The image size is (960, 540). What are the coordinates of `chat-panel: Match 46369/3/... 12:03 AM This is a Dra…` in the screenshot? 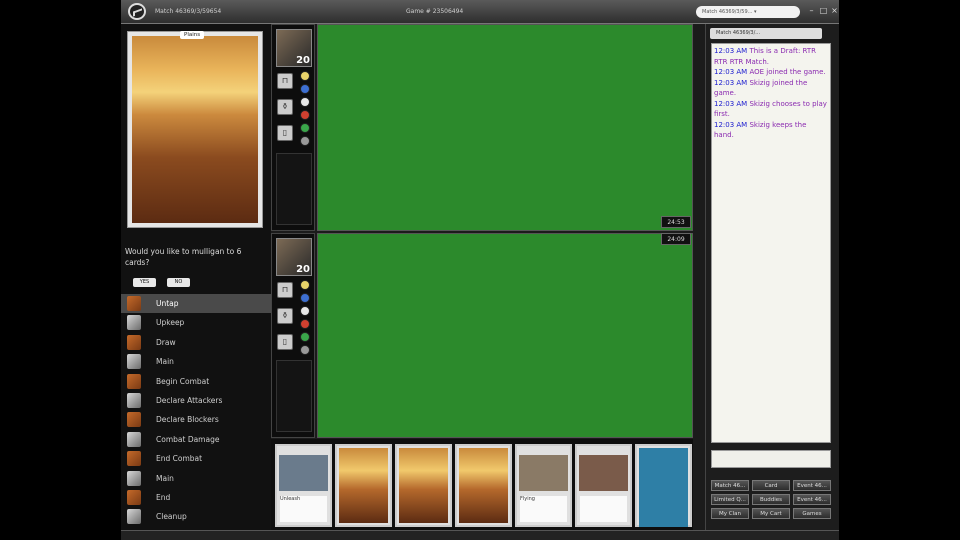 It's located at (772, 277).